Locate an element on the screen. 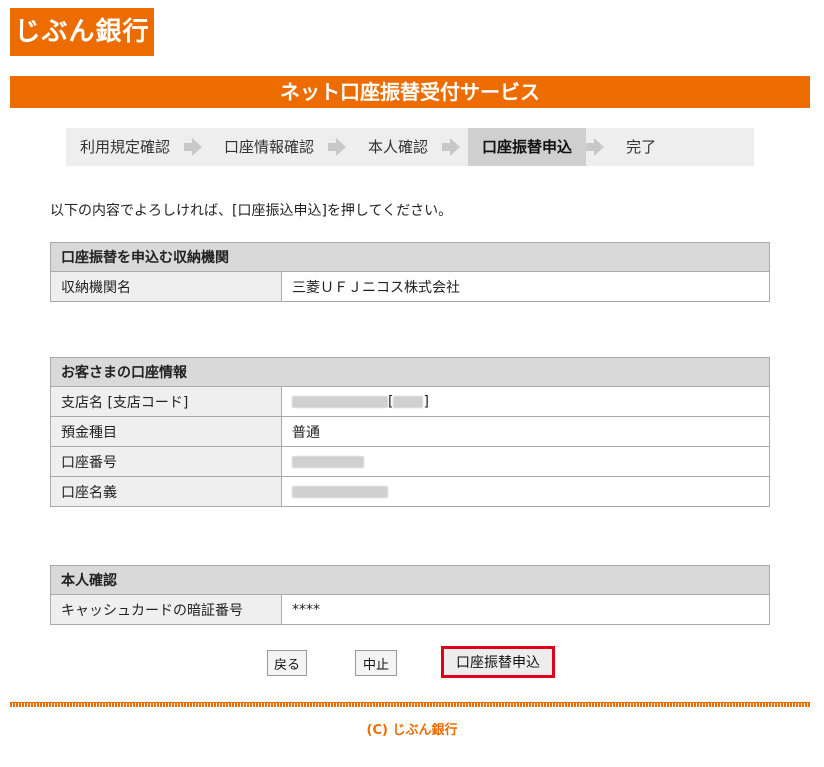 This screenshot has height=767, width=824. step-complete: 完了 is located at coordinates (641, 147).